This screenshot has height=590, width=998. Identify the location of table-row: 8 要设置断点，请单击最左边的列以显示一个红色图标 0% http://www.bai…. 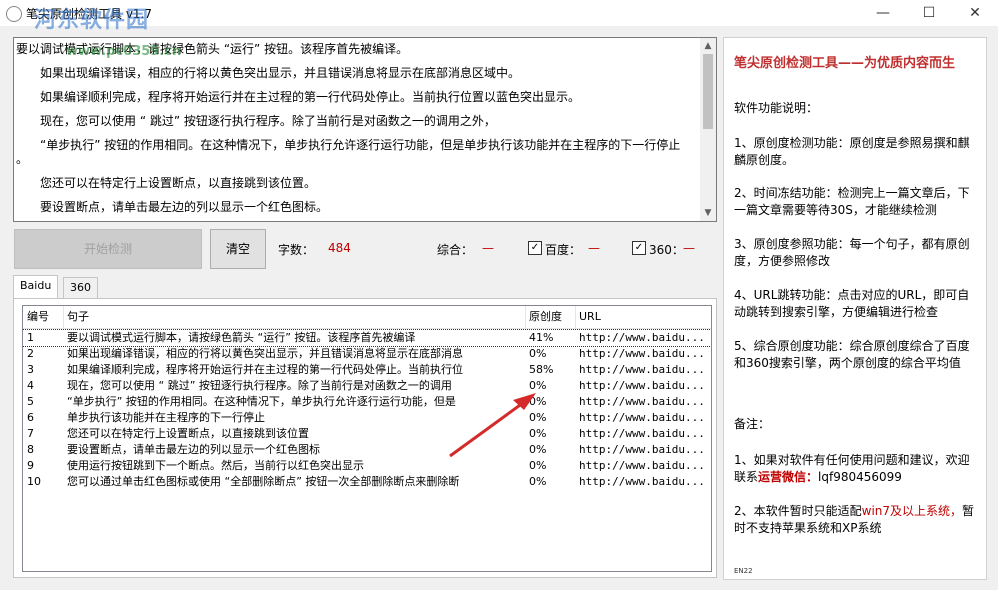
(367, 450).